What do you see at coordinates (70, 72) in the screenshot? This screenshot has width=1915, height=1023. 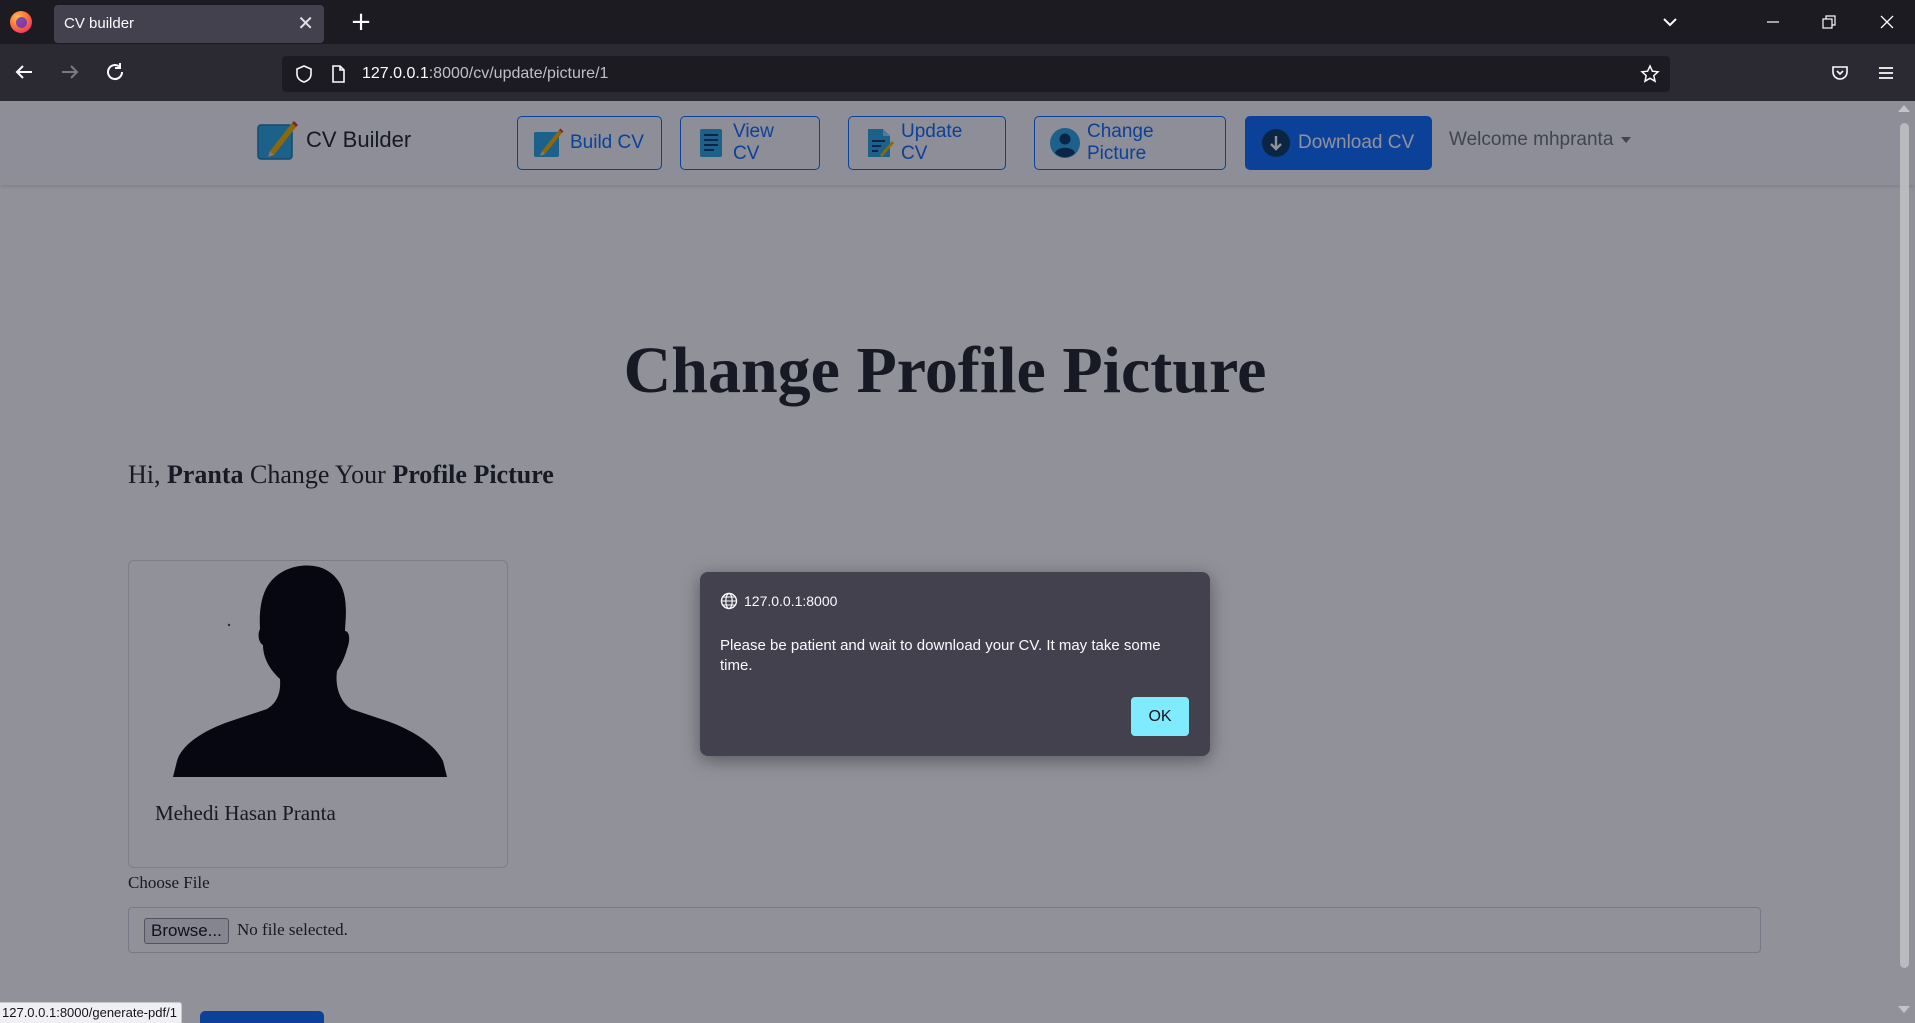 I see `forward-arrow-icon` at bounding box center [70, 72].